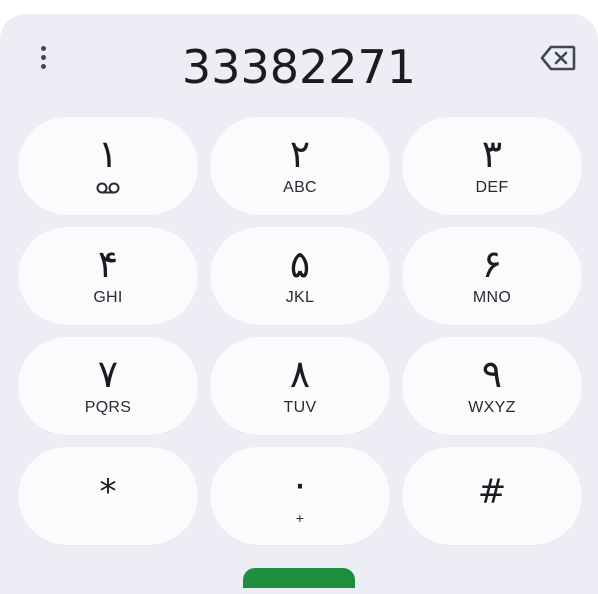  What do you see at coordinates (108, 264) in the screenshot?
I see `key-digit: ۴` at bounding box center [108, 264].